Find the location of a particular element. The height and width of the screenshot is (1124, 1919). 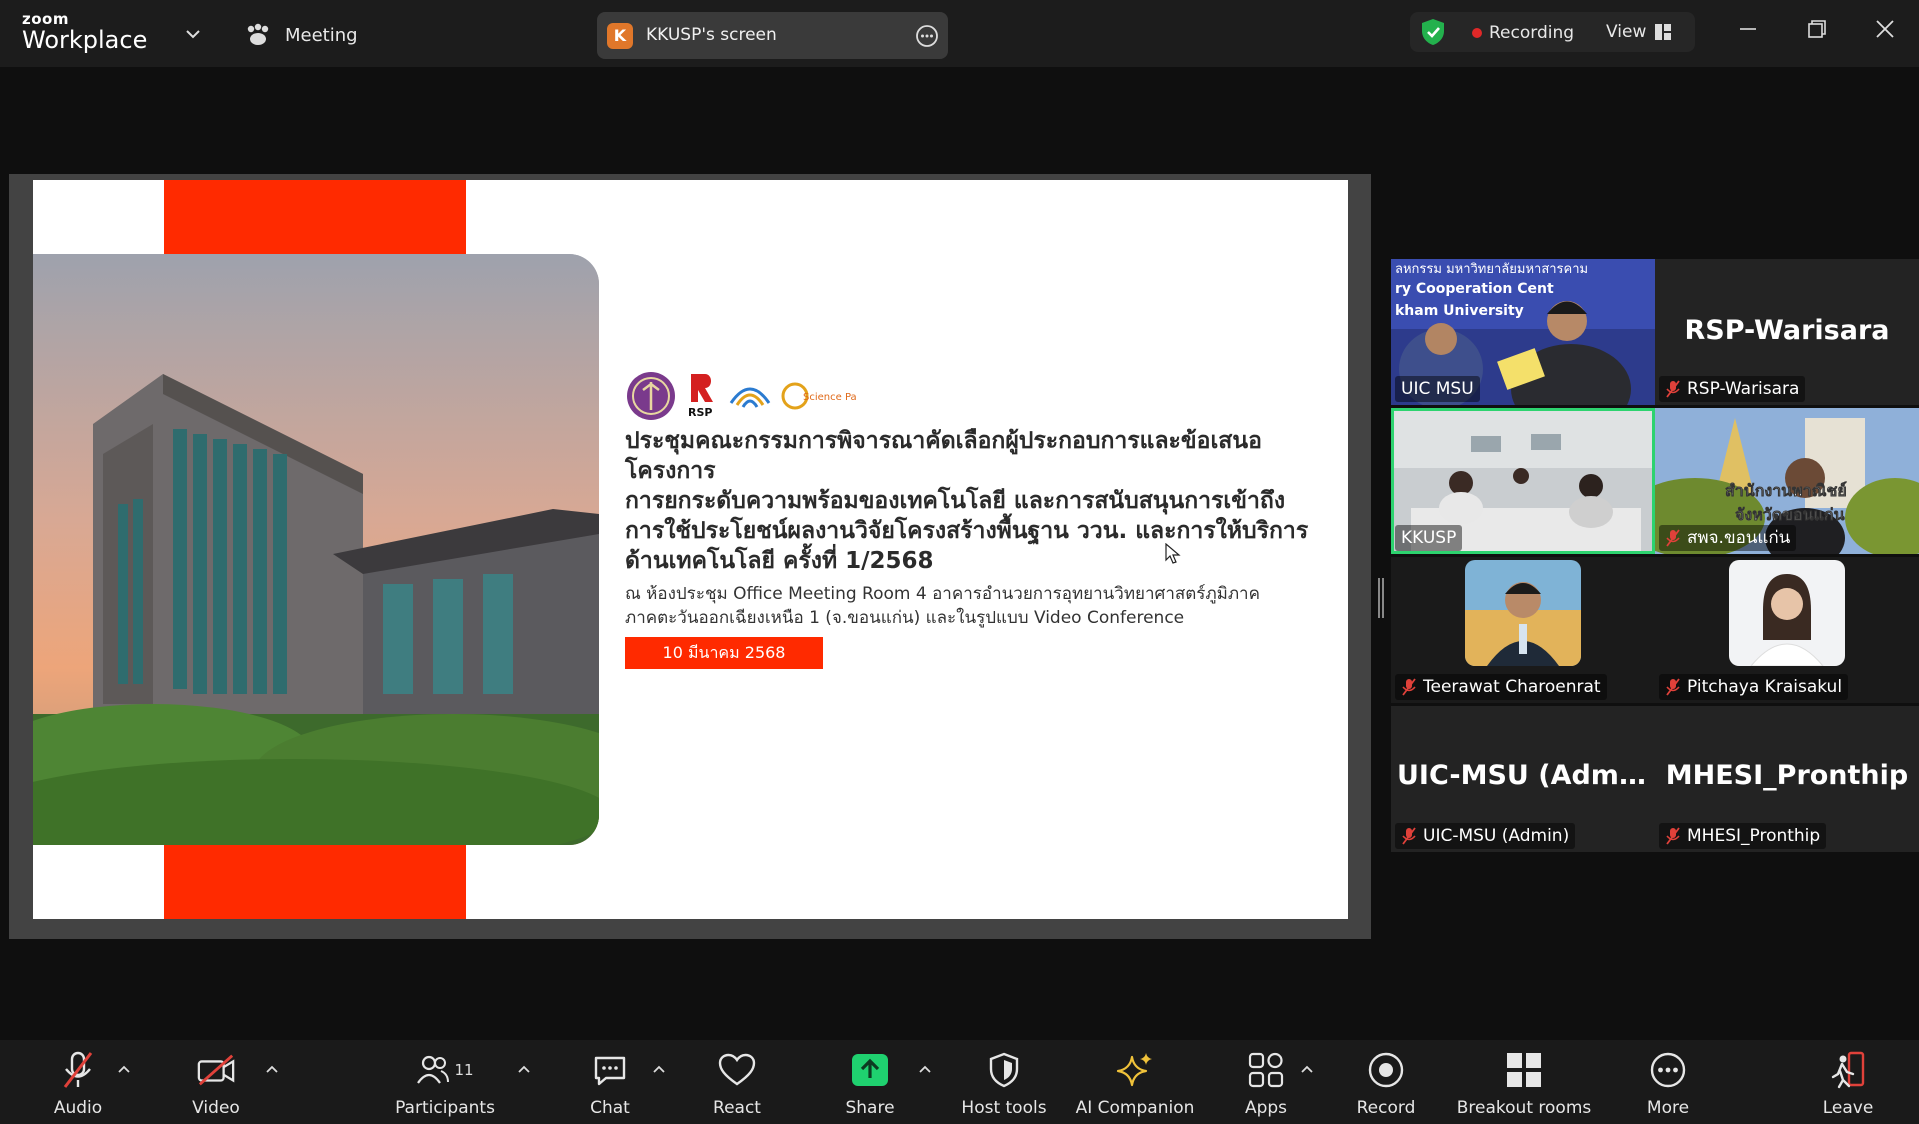

meeting-status-pill: Recording View is located at coordinates (1552, 32).